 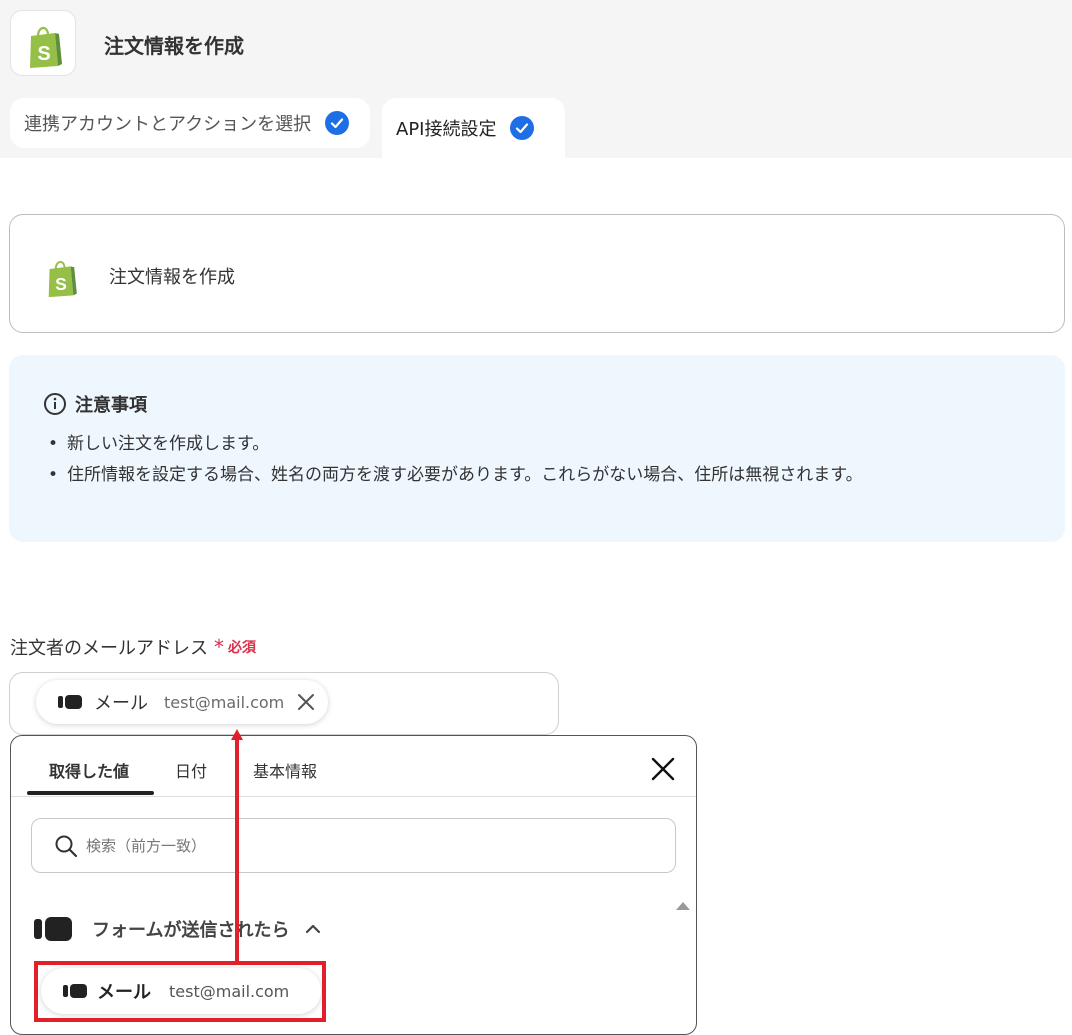 I want to click on scroll-up-arrow-icon, so click(x=683, y=906).